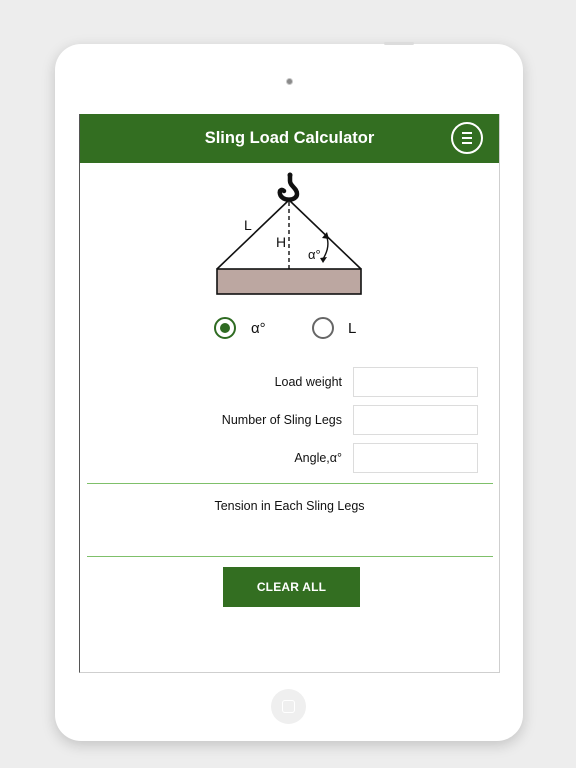 The width and height of the screenshot is (576, 768). Describe the element at coordinates (248, 225) in the screenshot. I see `diagram-label-length: L` at that location.